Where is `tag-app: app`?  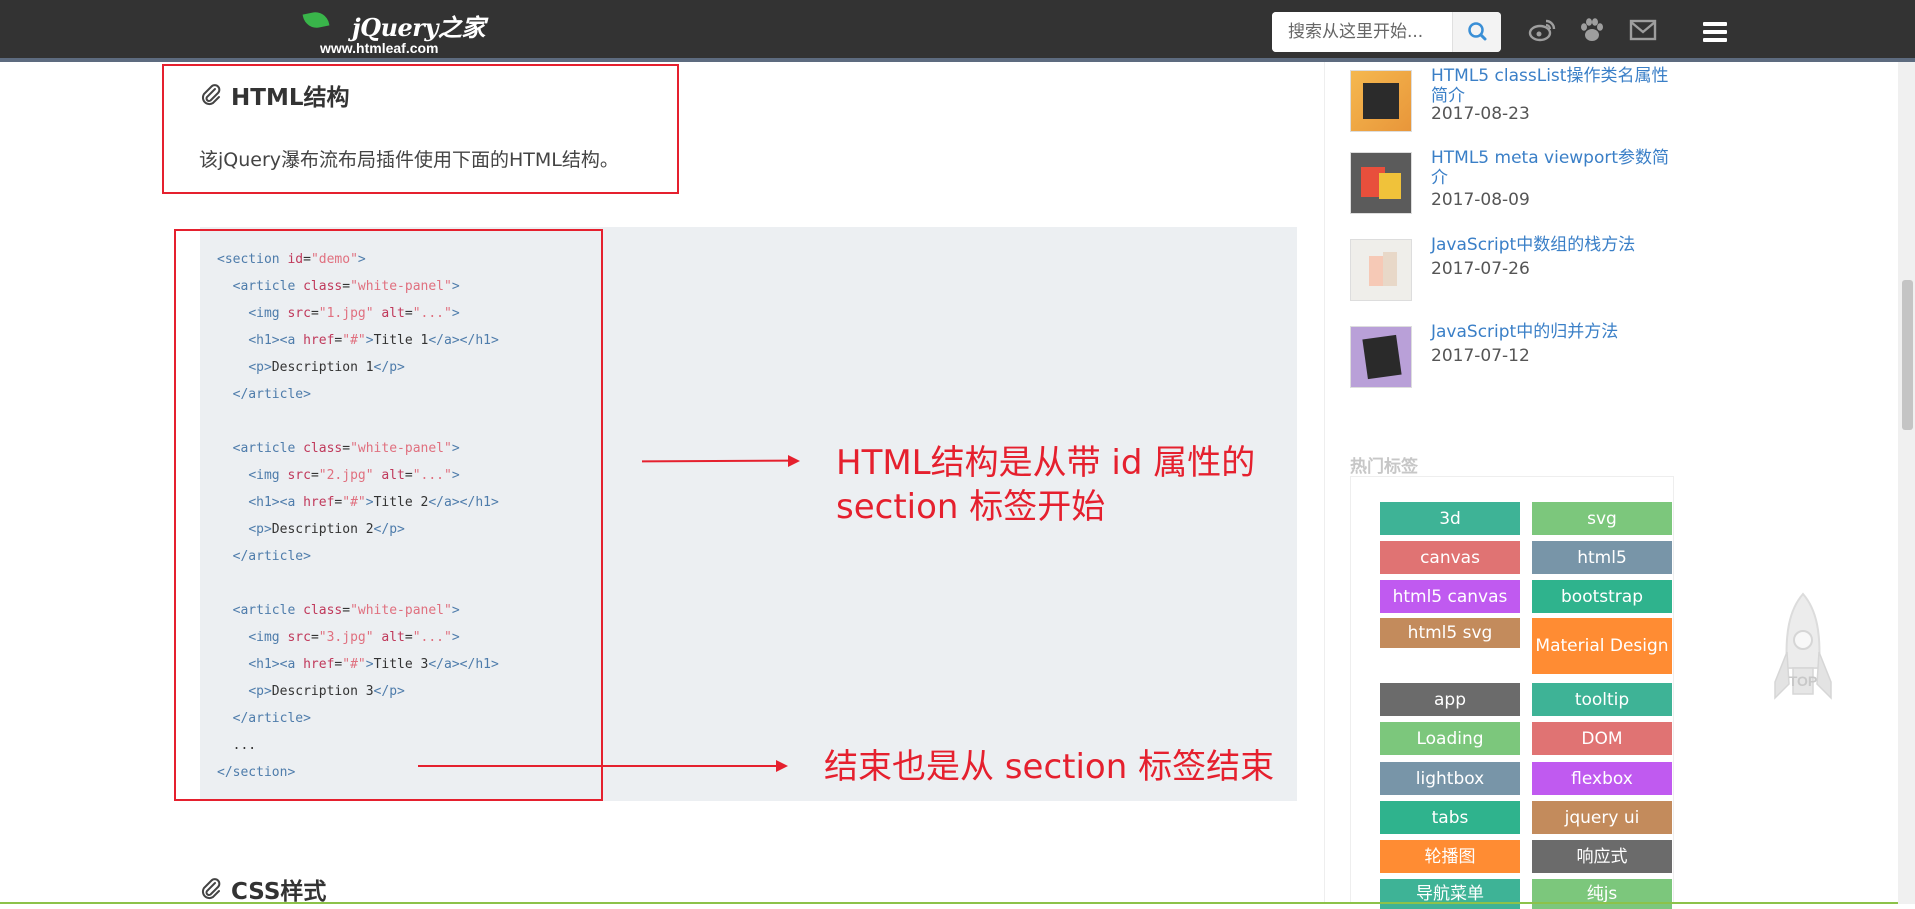 tag-app: app is located at coordinates (1450, 699).